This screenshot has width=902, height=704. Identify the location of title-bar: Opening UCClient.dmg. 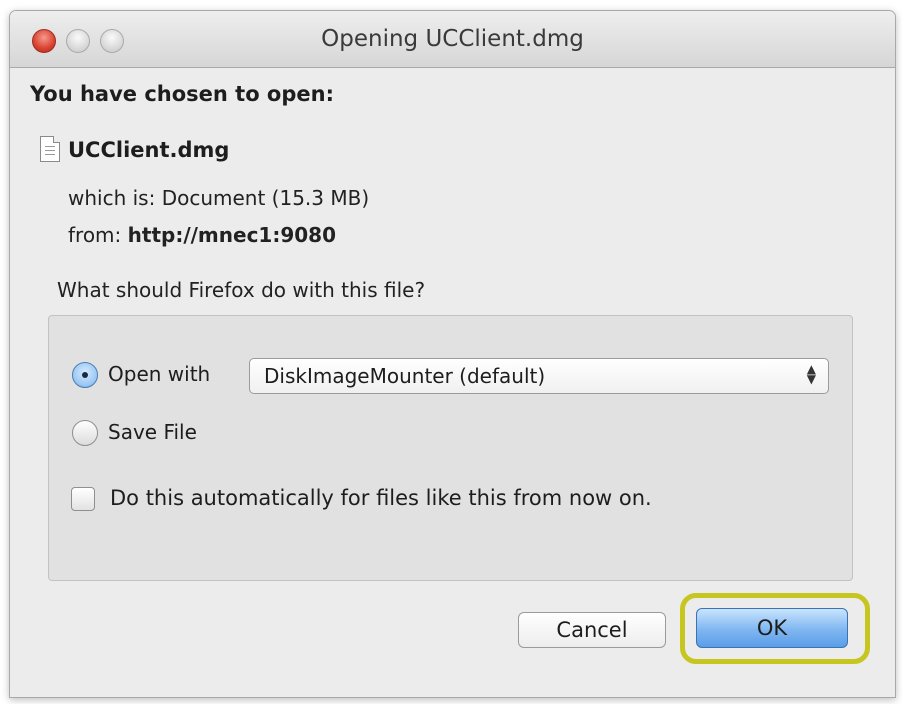
(452, 39).